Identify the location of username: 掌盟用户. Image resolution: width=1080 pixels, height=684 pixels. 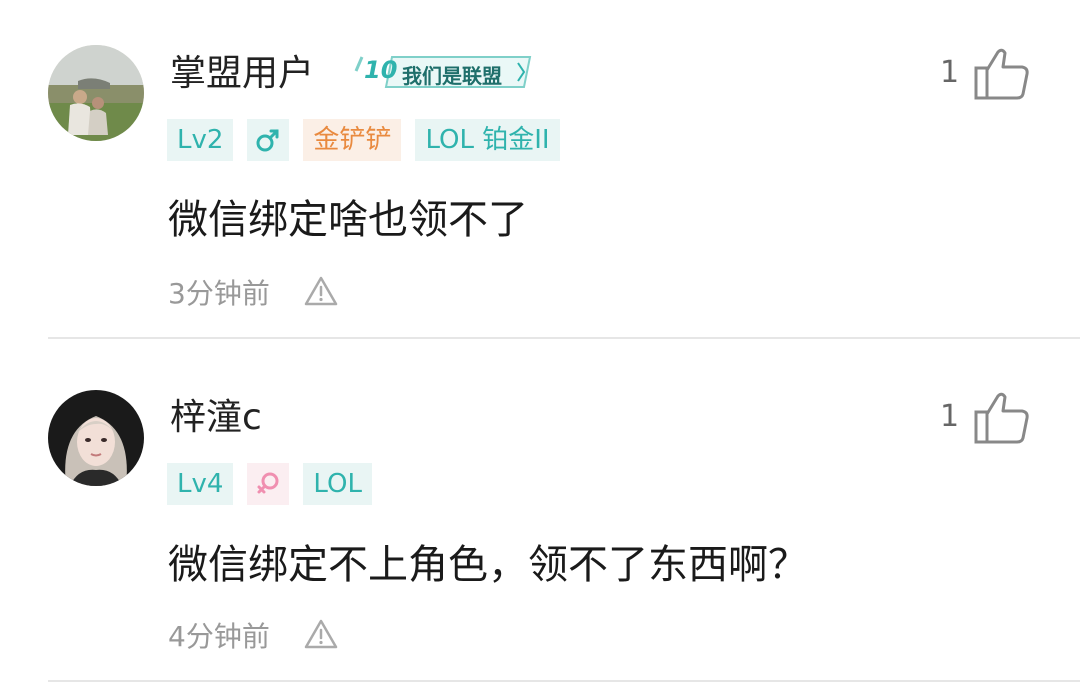
(242, 74).